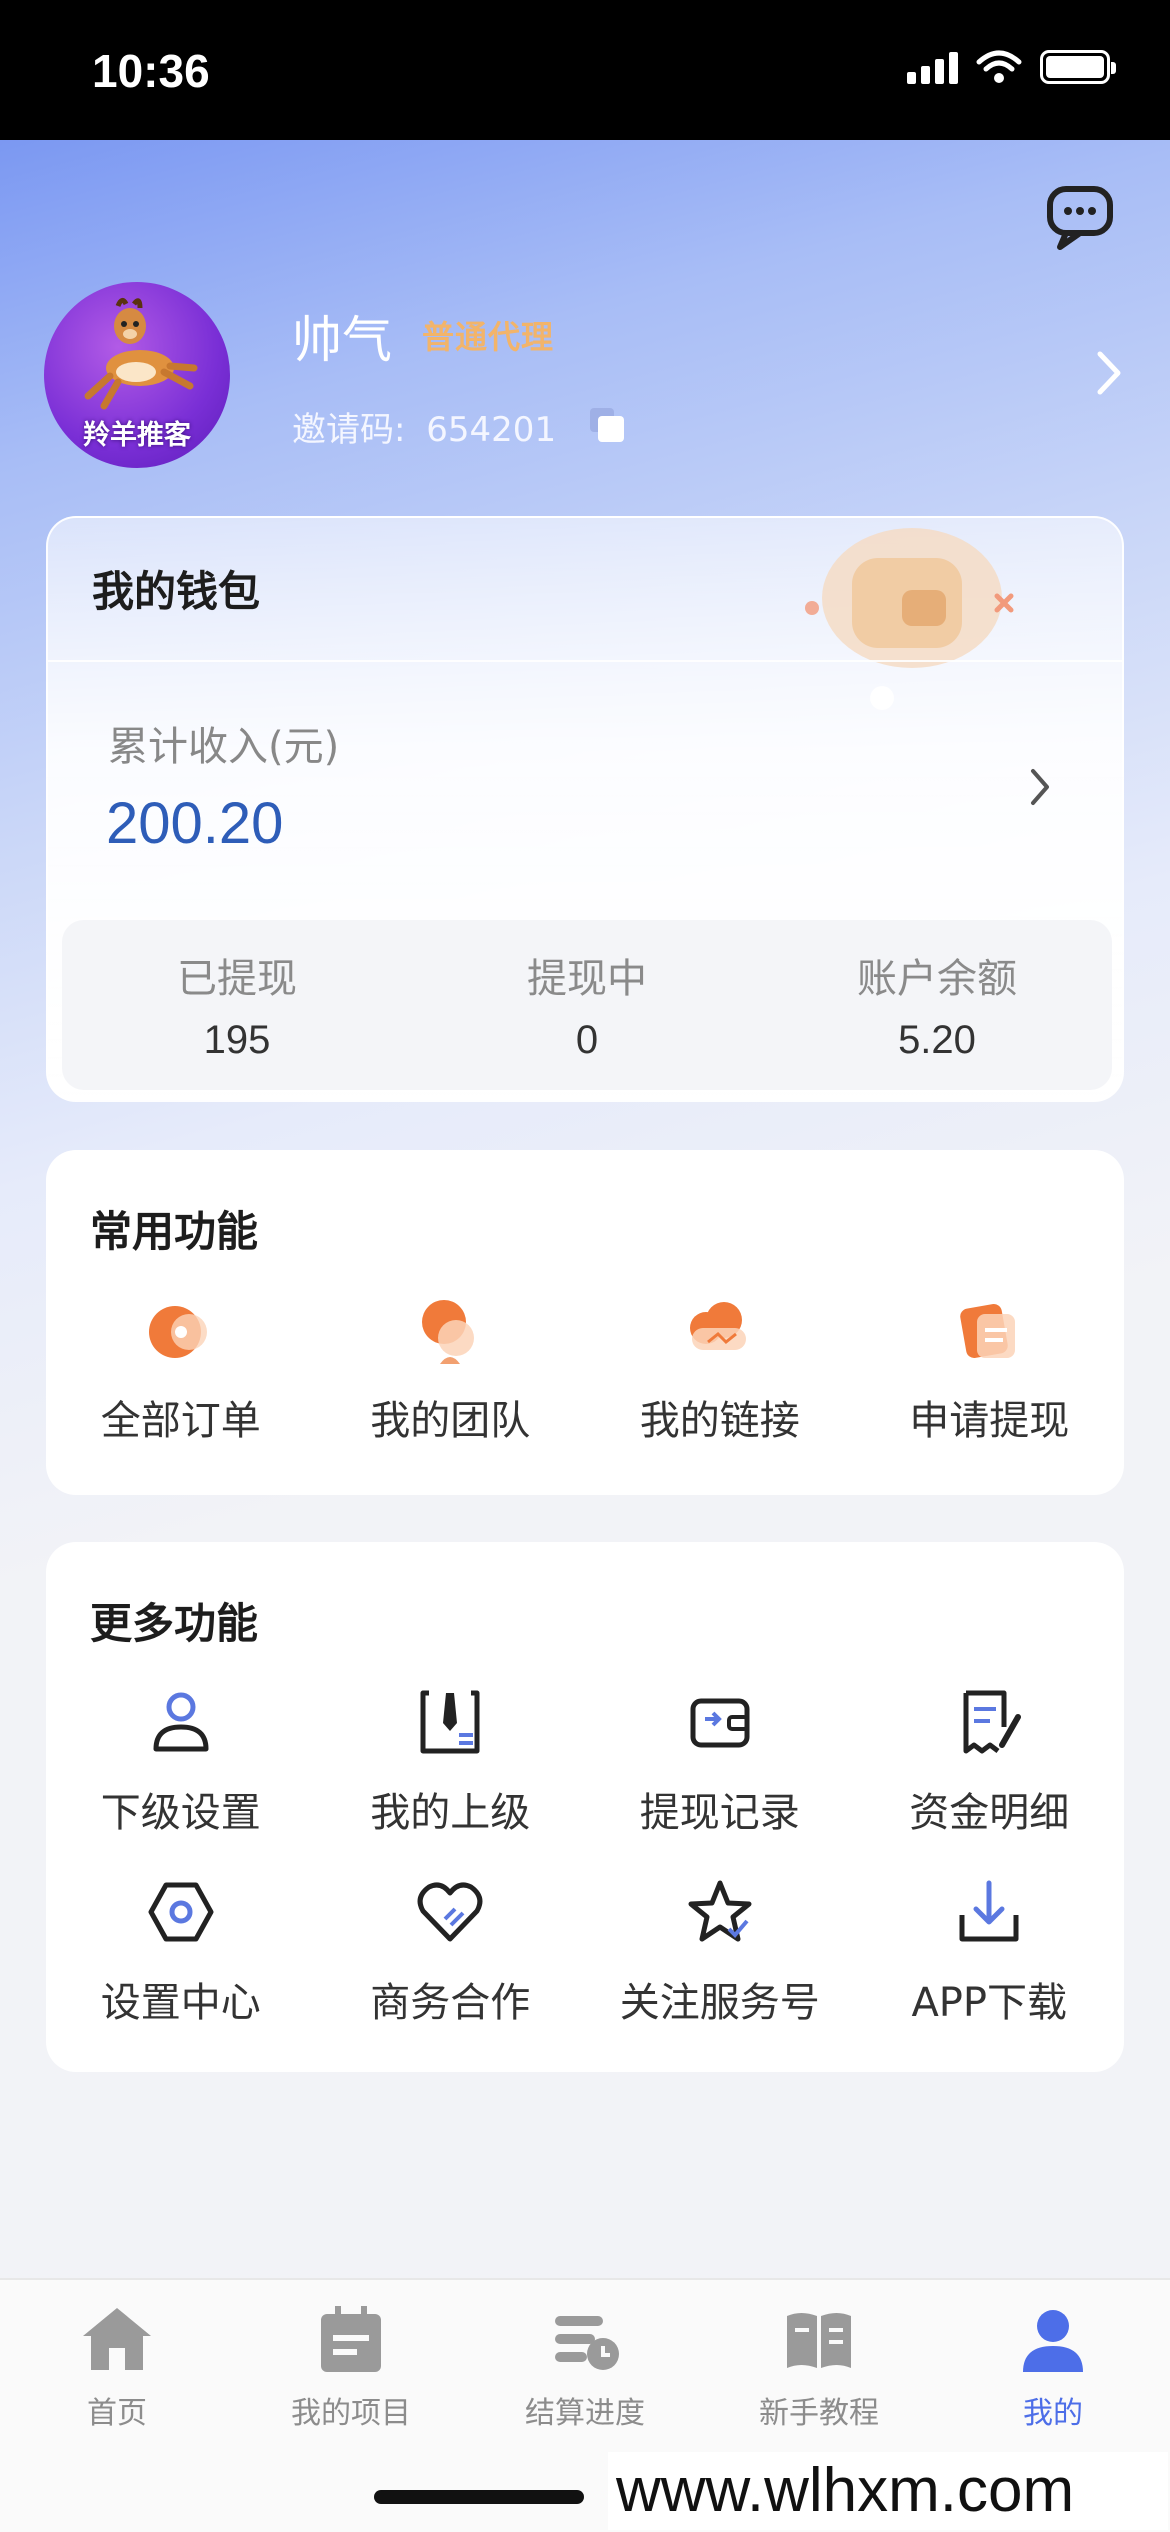 Image resolution: width=1170 pixels, height=2532 pixels. Describe the element at coordinates (237, 979) in the screenshot. I see `stat-label: 已提现` at that location.